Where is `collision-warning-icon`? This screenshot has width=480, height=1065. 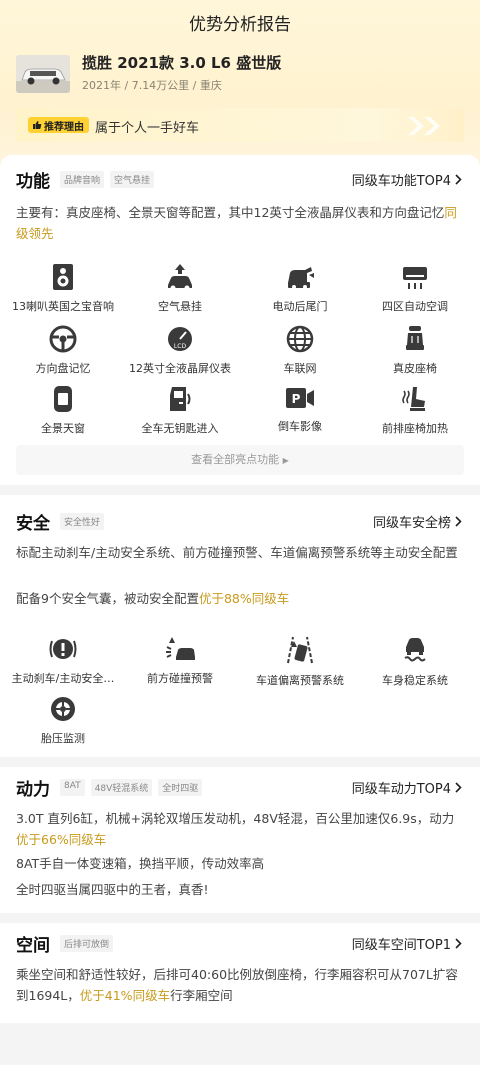
collision-warning-icon is located at coordinates (180, 648).